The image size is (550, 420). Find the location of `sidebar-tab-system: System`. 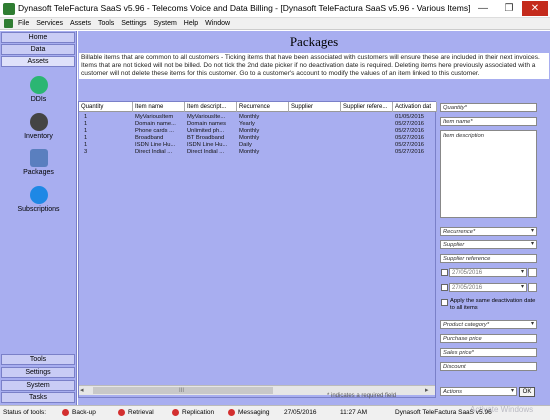

sidebar-tab-system: System is located at coordinates (38, 385).